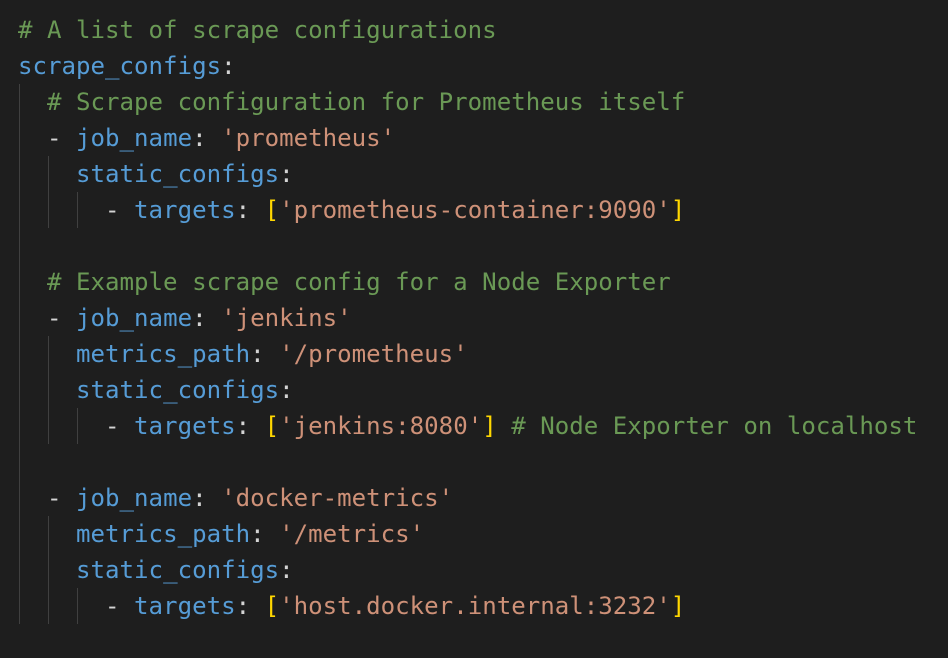 Image resolution: width=948 pixels, height=658 pixels. I want to click on string-value: '/prometheus', so click(373, 354).